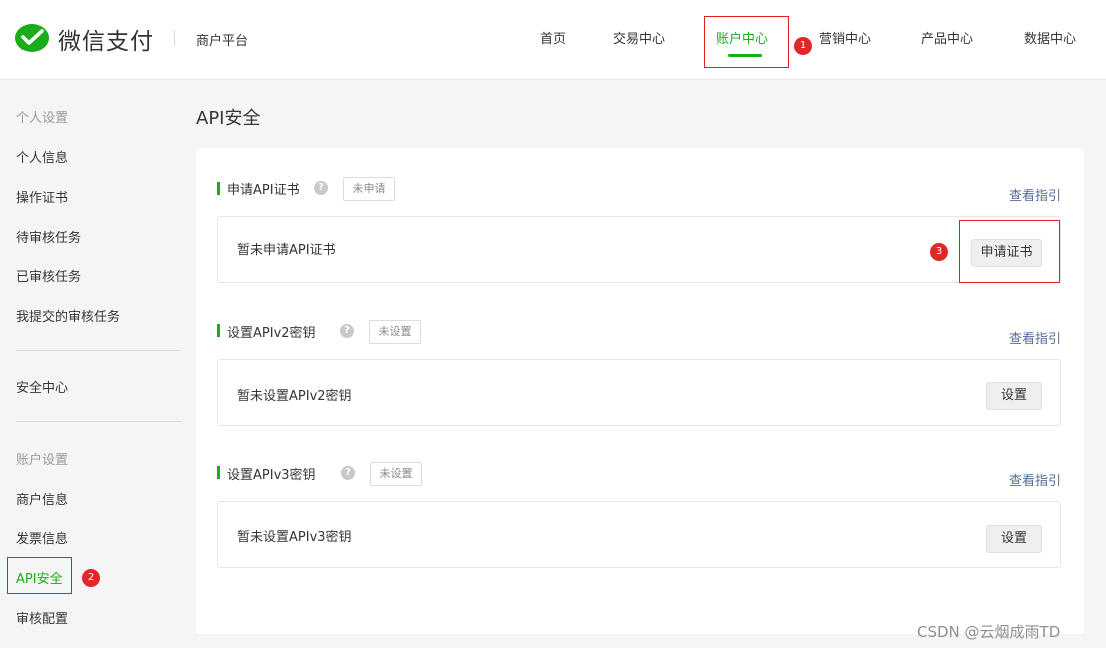 The image size is (1106, 648). Describe the element at coordinates (91, 578) in the screenshot. I see `annotation-badge-2: 2` at that location.